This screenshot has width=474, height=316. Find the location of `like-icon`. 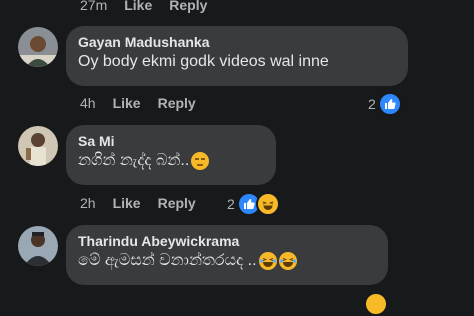

like-icon is located at coordinates (389, 104).